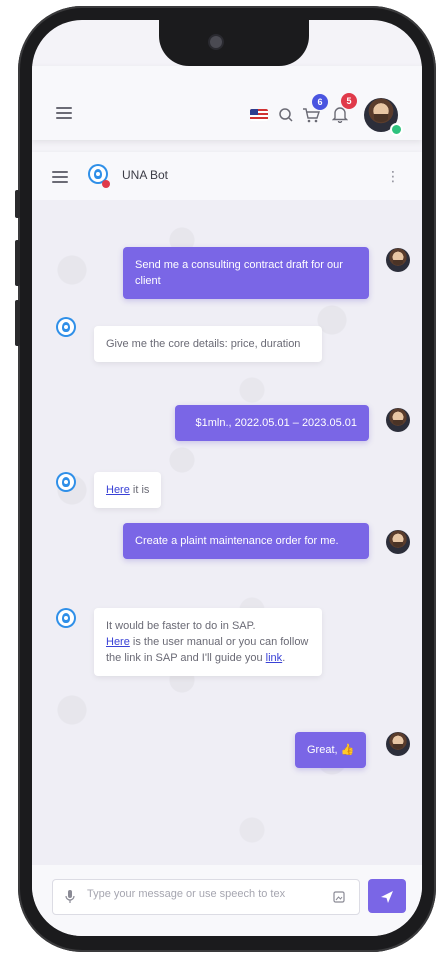 The image size is (439, 957). Describe the element at coordinates (227, 176) in the screenshot. I see `chat-header: UNA Bot ⋮` at that location.